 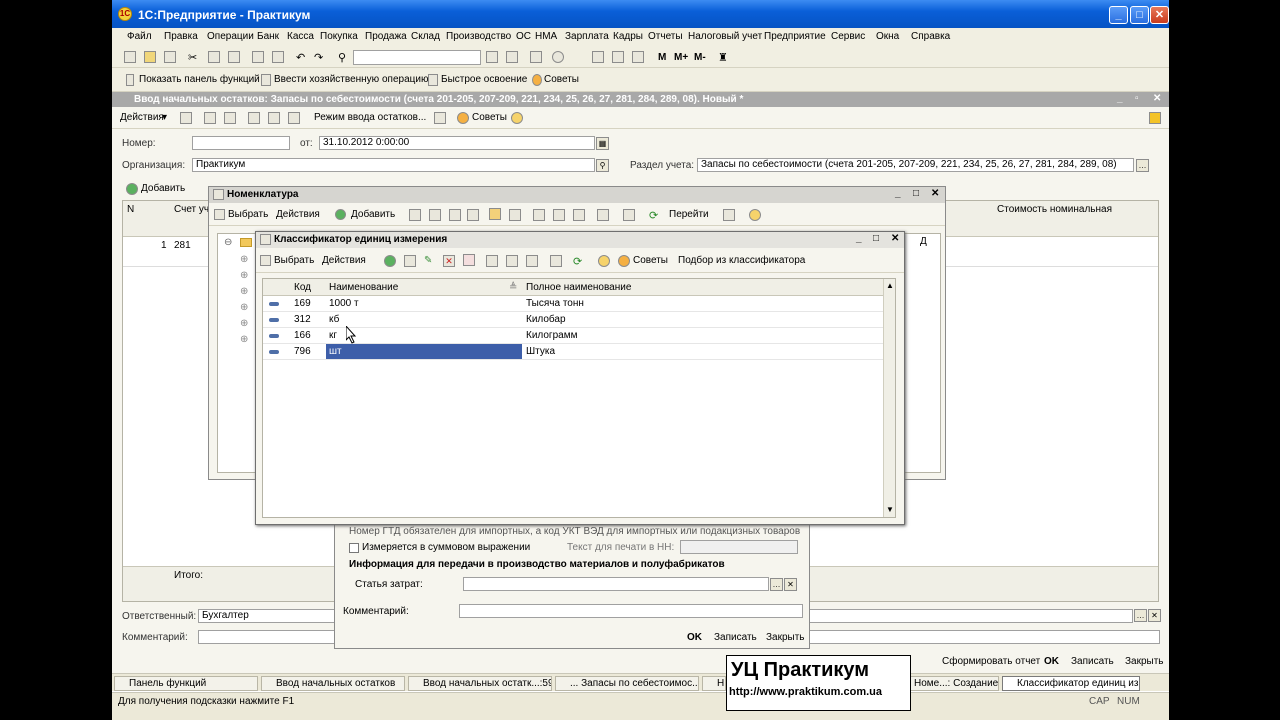 What do you see at coordinates (512, 261) in the screenshot?
I see `classif-filter-value-icon` at bounding box center [512, 261].